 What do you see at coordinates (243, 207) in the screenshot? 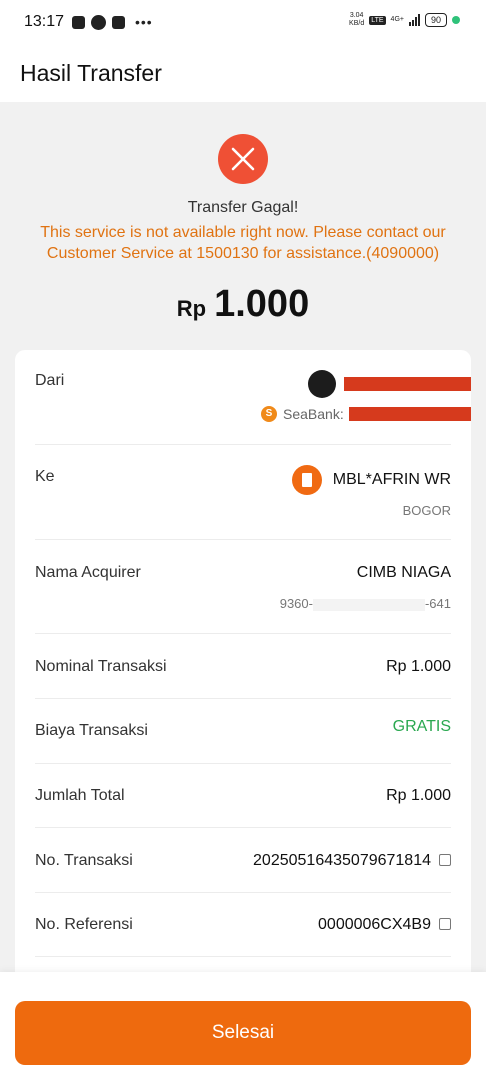
I see `transfer-status-title: Transfer Gagal!` at bounding box center [243, 207].